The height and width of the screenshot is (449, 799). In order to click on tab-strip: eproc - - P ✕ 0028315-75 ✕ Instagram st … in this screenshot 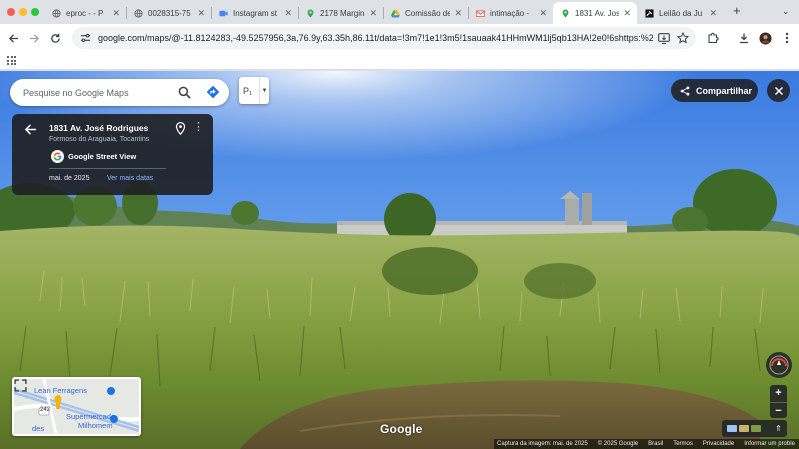, I will do `click(399, 12)`.